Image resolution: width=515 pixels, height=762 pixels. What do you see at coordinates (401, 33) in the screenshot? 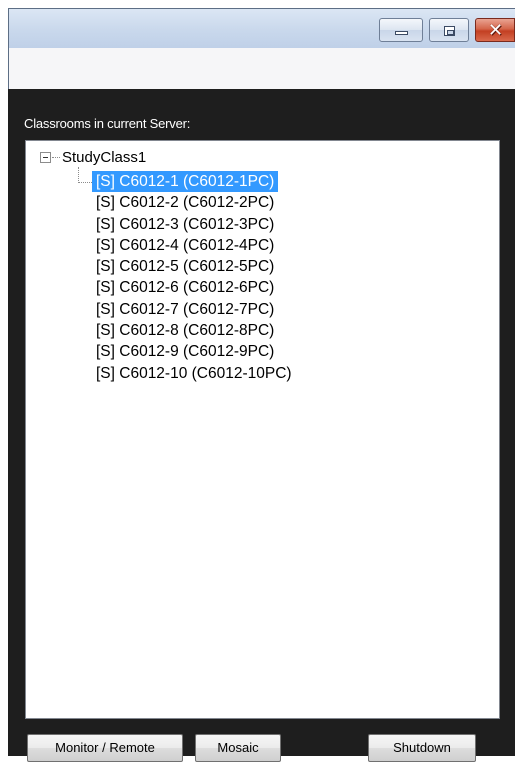
I see `minimize-icon` at bounding box center [401, 33].